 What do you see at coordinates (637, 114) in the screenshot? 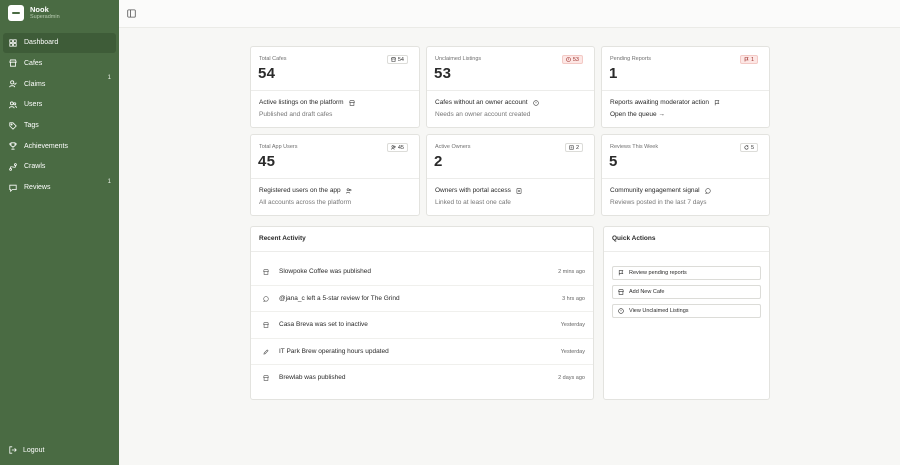
I see `open-queue-link: Open the queue →` at bounding box center [637, 114].